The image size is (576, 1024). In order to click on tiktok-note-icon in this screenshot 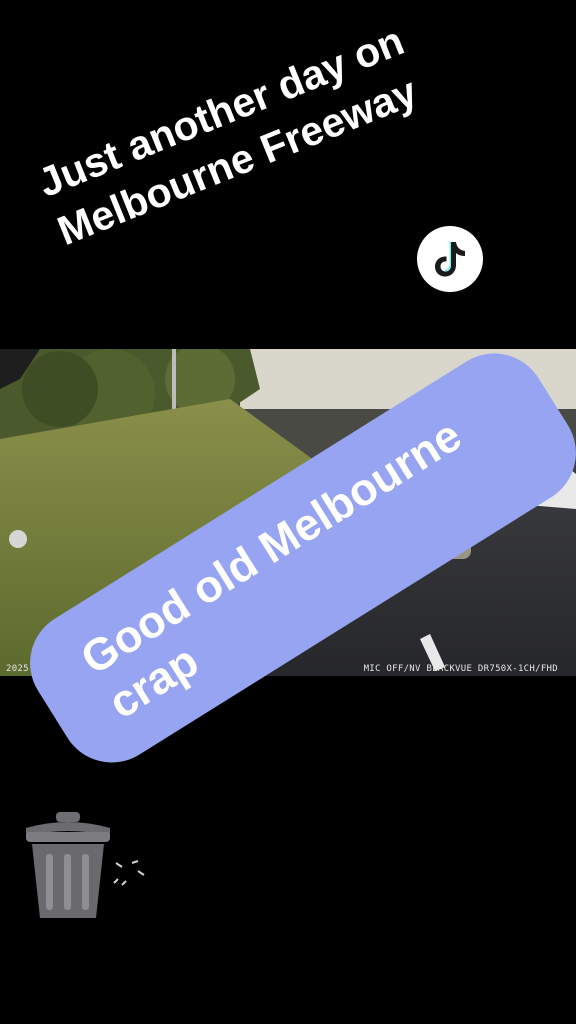, I will do `click(450, 259)`.